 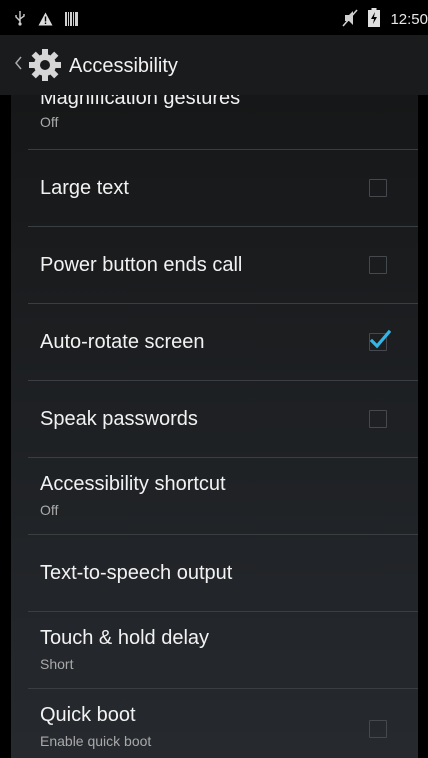 I want to click on preference-title: Auto-rotate screen, so click(x=122, y=342).